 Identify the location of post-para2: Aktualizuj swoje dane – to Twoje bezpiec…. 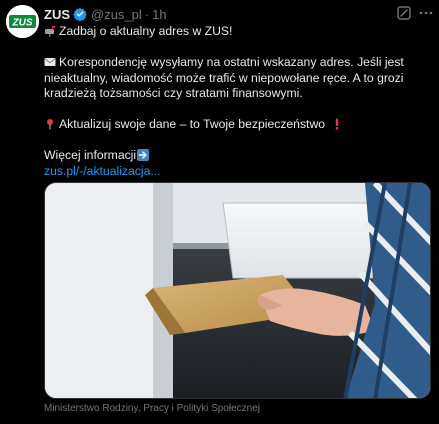
(239, 125).